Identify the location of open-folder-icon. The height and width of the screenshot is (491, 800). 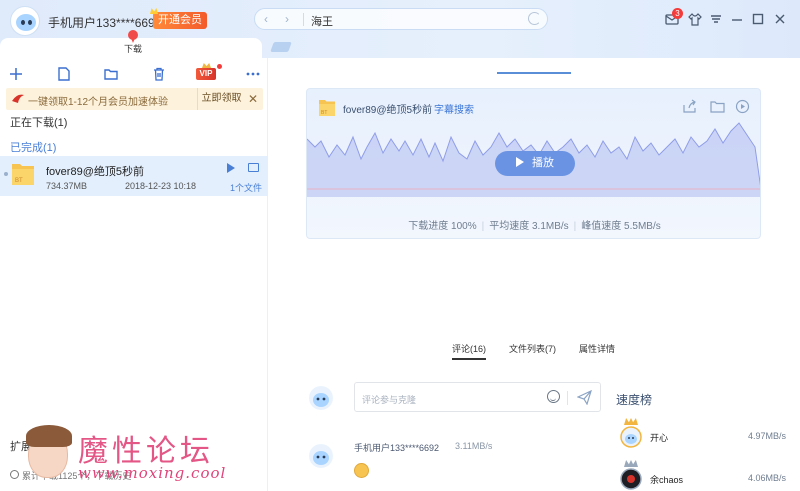
(253, 167).